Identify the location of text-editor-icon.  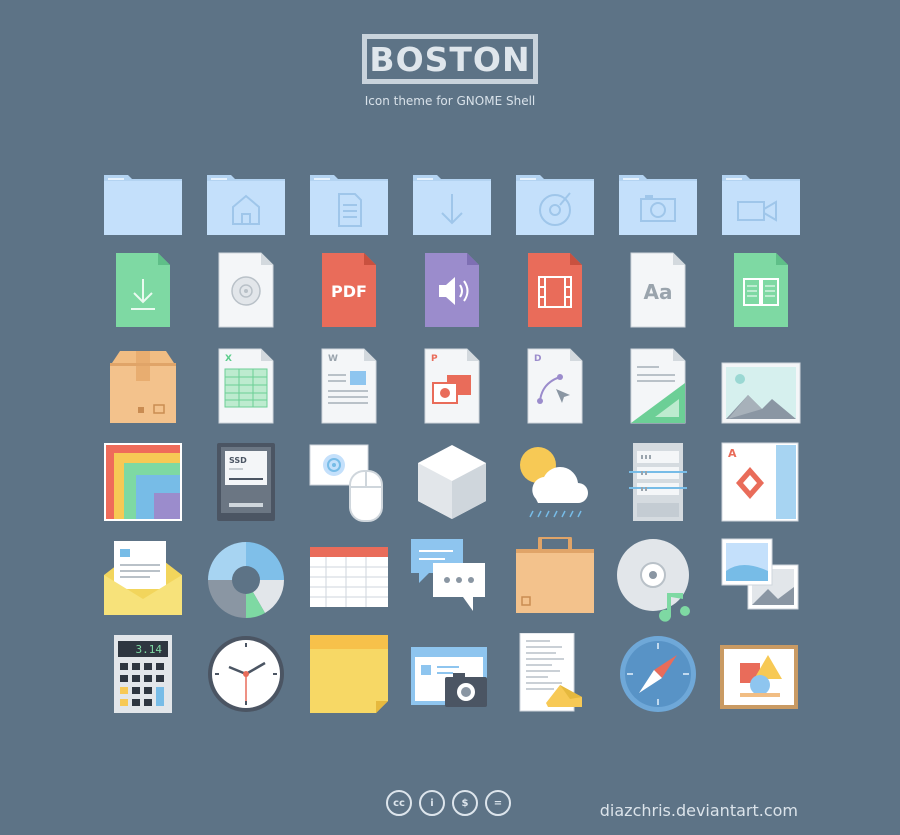
(555, 676).